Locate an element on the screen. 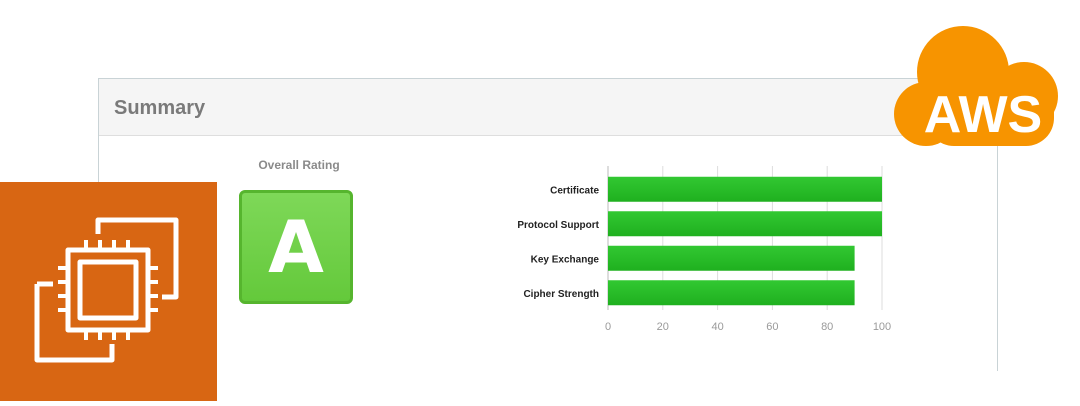  ec2-instances-icon is located at coordinates (108, 291).